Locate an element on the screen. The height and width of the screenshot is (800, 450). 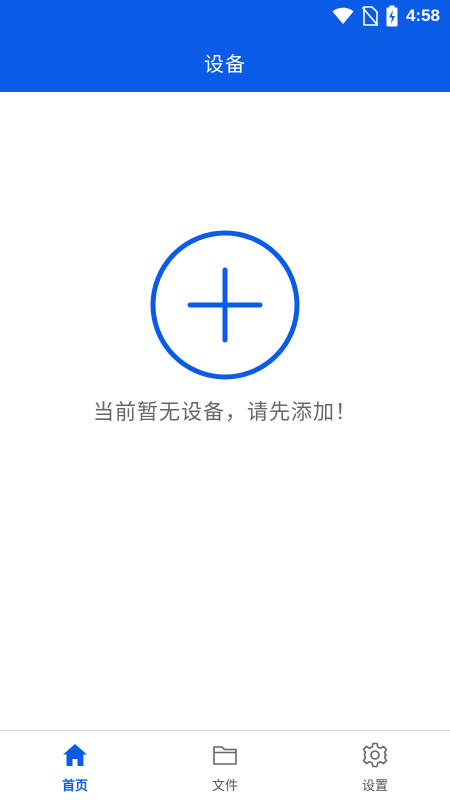
folder-icon is located at coordinates (225, 755).